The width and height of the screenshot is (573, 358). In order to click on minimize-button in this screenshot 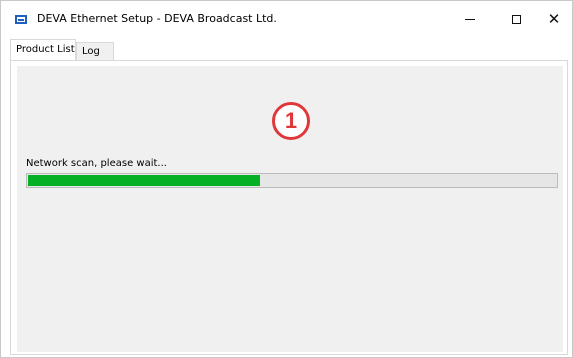, I will do `click(470, 19)`.